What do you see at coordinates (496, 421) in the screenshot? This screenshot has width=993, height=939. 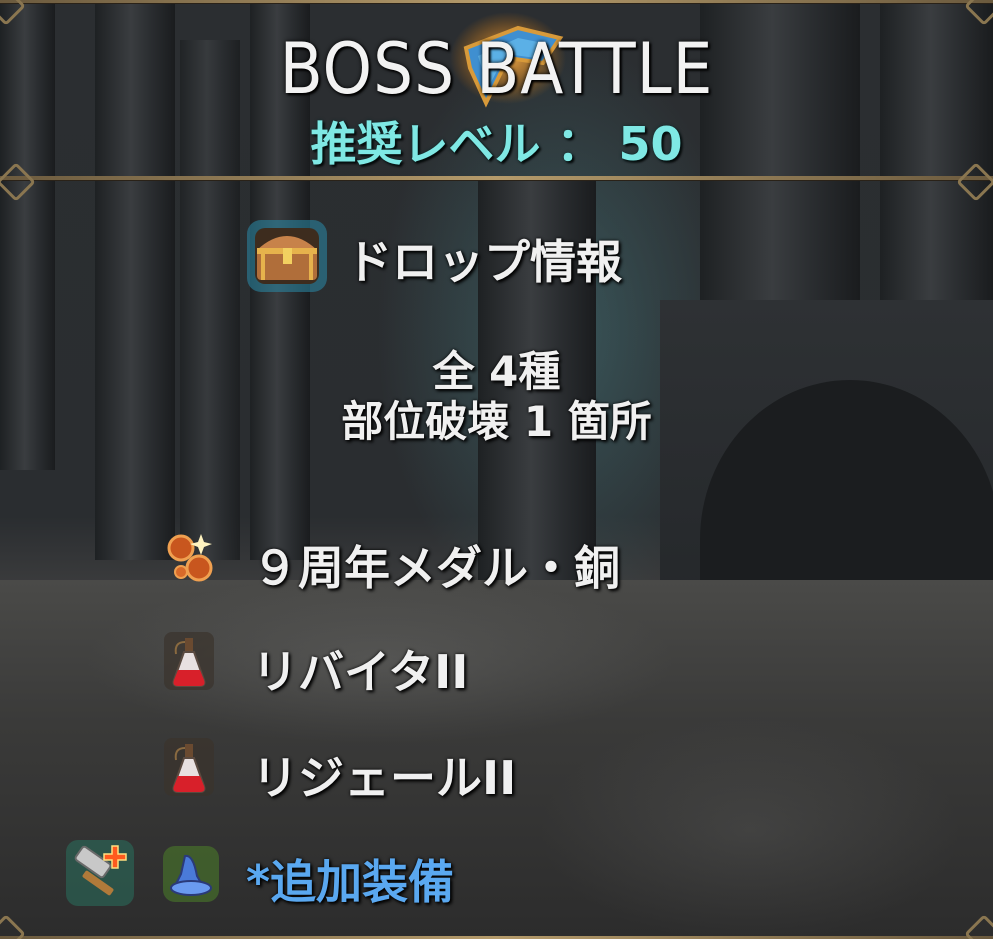 I see `part-break-count: 部位破壊 1 箇所` at bounding box center [496, 421].